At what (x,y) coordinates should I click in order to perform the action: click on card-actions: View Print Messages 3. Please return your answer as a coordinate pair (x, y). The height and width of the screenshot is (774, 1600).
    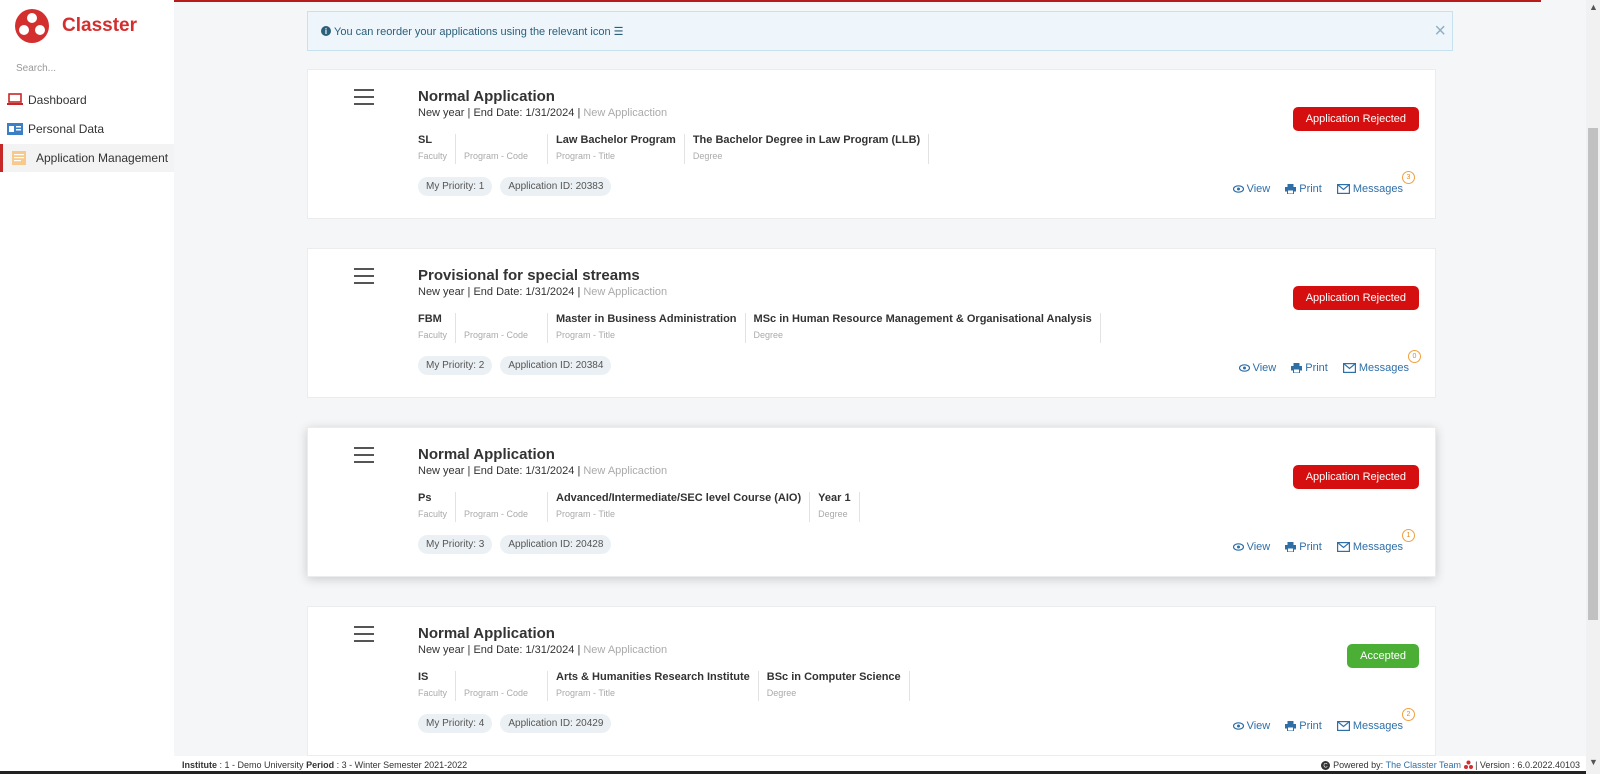
    Looking at the image, I should click on (1323, 183).